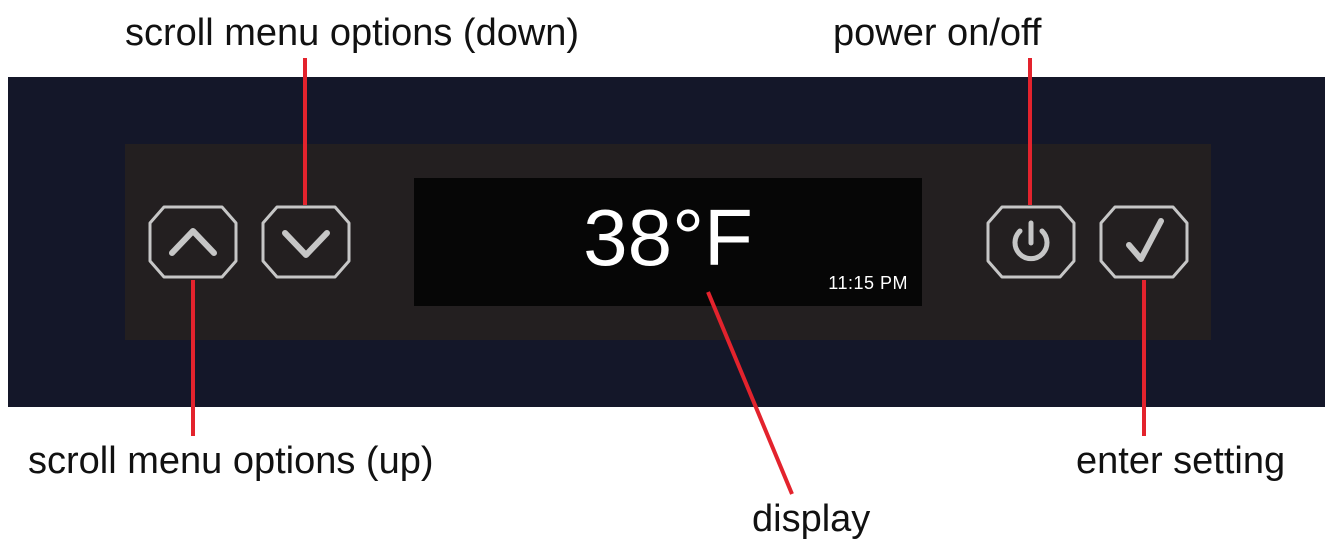 This screenshot has height=542, width=1325. What do you see at coordinates (231, 461) in the screenshot?
I see `label-scroll-up: scroll menu options (up)` at bounding box center [231, 461].